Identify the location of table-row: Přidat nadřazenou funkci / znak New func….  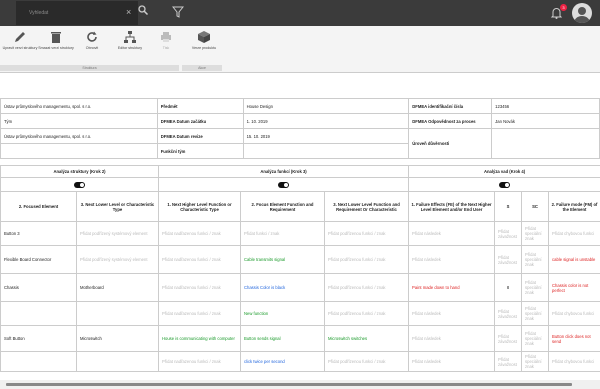
(300, 313).